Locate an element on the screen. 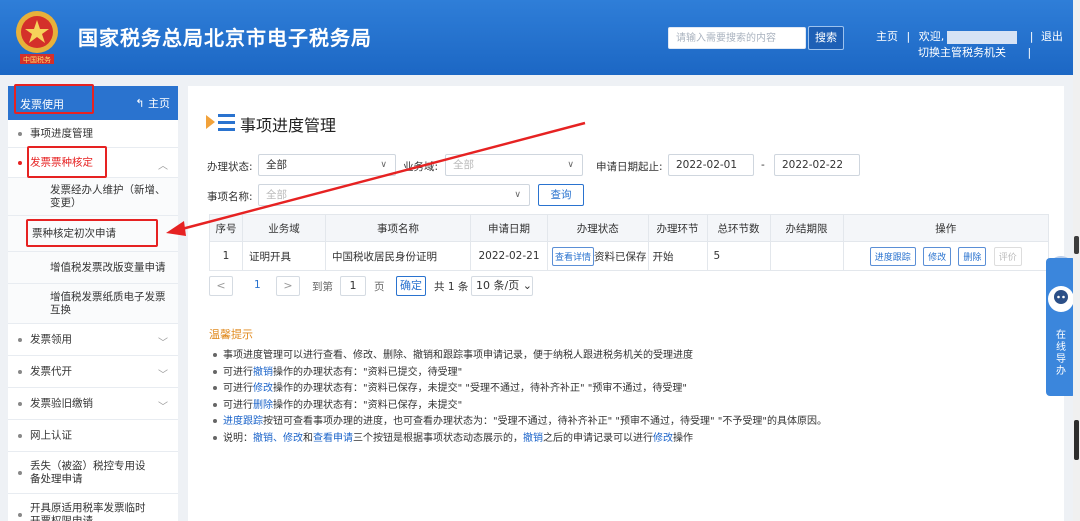 This screenshot has width=1080, height=521. assistant-avatar-icon is located at coordinates (1061, 299).